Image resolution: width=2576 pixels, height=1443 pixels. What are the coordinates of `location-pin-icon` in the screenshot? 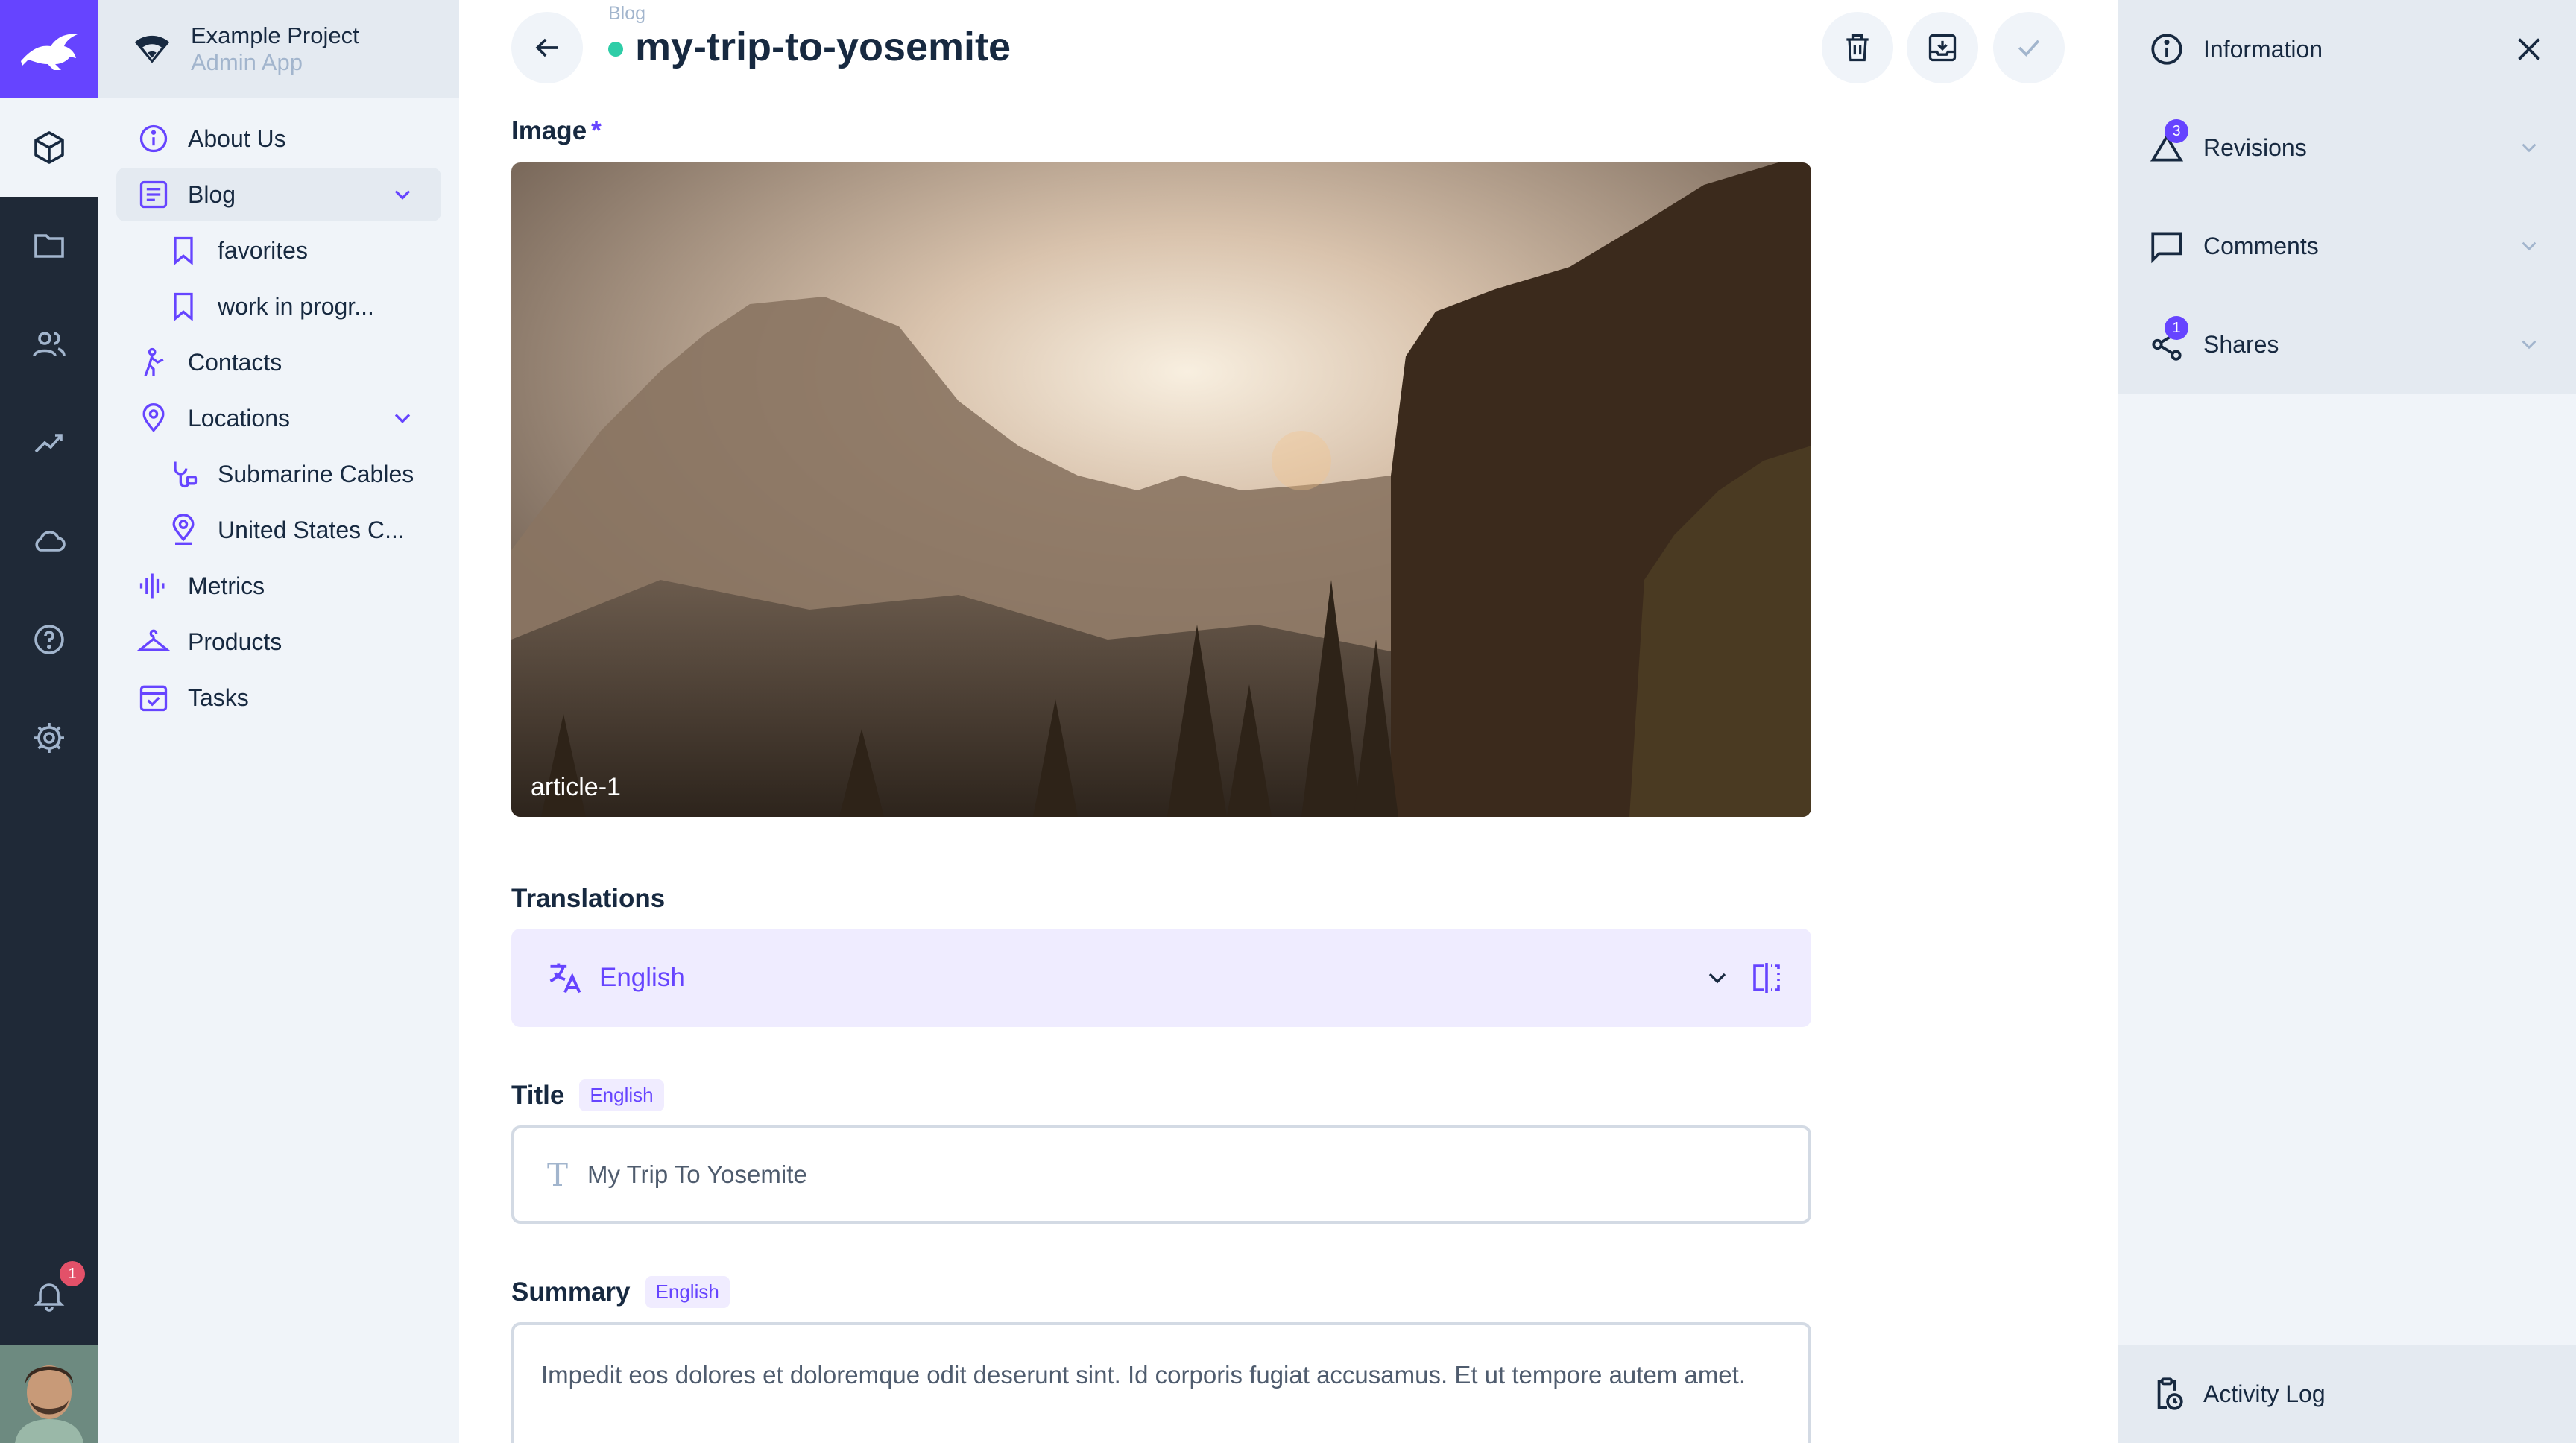 It's located at (153, 418).